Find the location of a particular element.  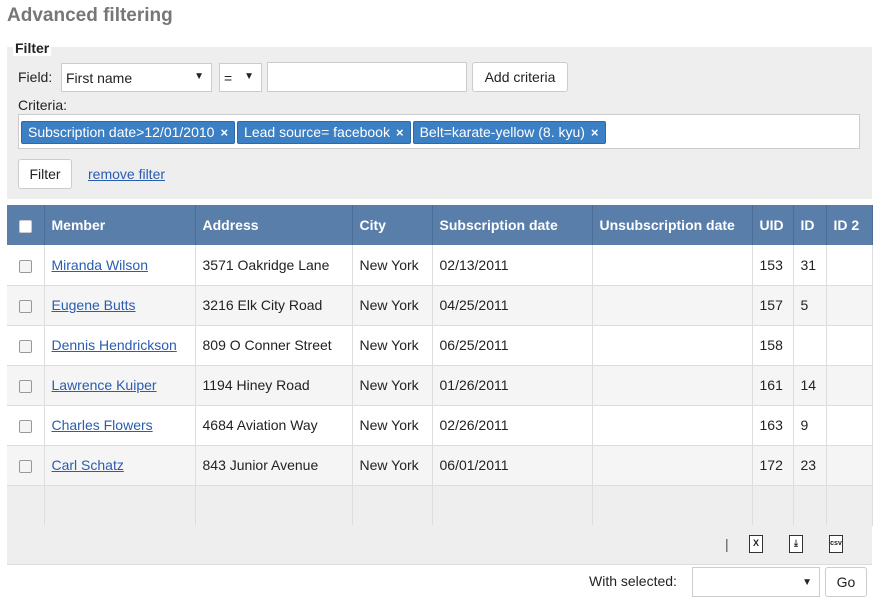

with-selected-label: With selected: is located at coordinates (633, 581).